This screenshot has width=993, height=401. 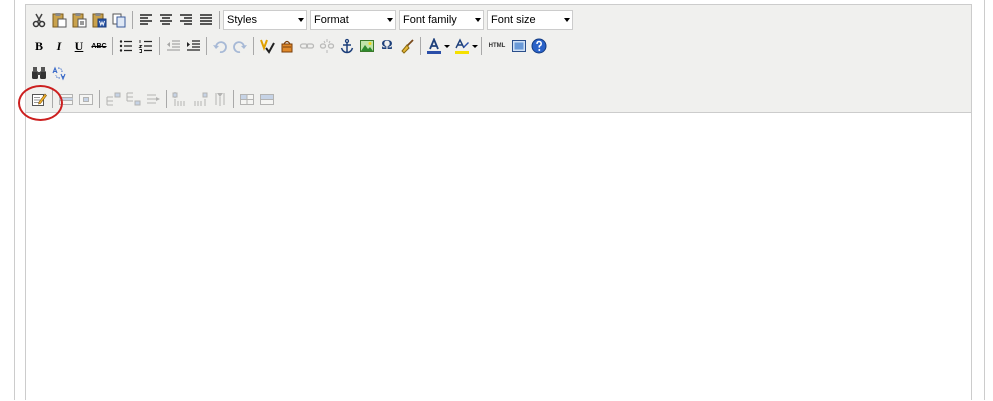 What do you see at coordinates (430, 20) in the screenshot?
I see `font-family-dropdown-label: Font family` at bounding box center [430, 20].